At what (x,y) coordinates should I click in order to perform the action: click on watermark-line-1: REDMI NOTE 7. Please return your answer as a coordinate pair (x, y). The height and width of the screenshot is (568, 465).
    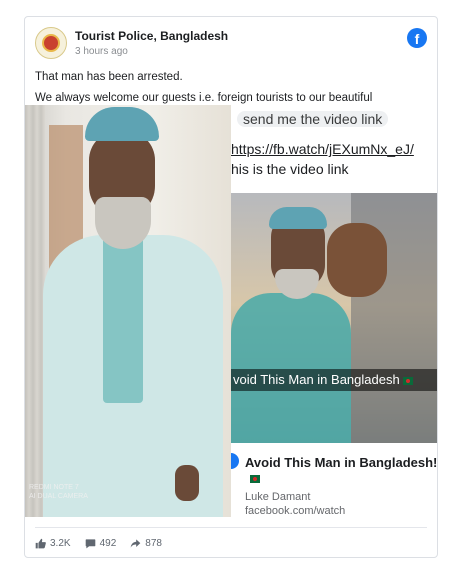
    Looking at the image, I should click on (54, 487).